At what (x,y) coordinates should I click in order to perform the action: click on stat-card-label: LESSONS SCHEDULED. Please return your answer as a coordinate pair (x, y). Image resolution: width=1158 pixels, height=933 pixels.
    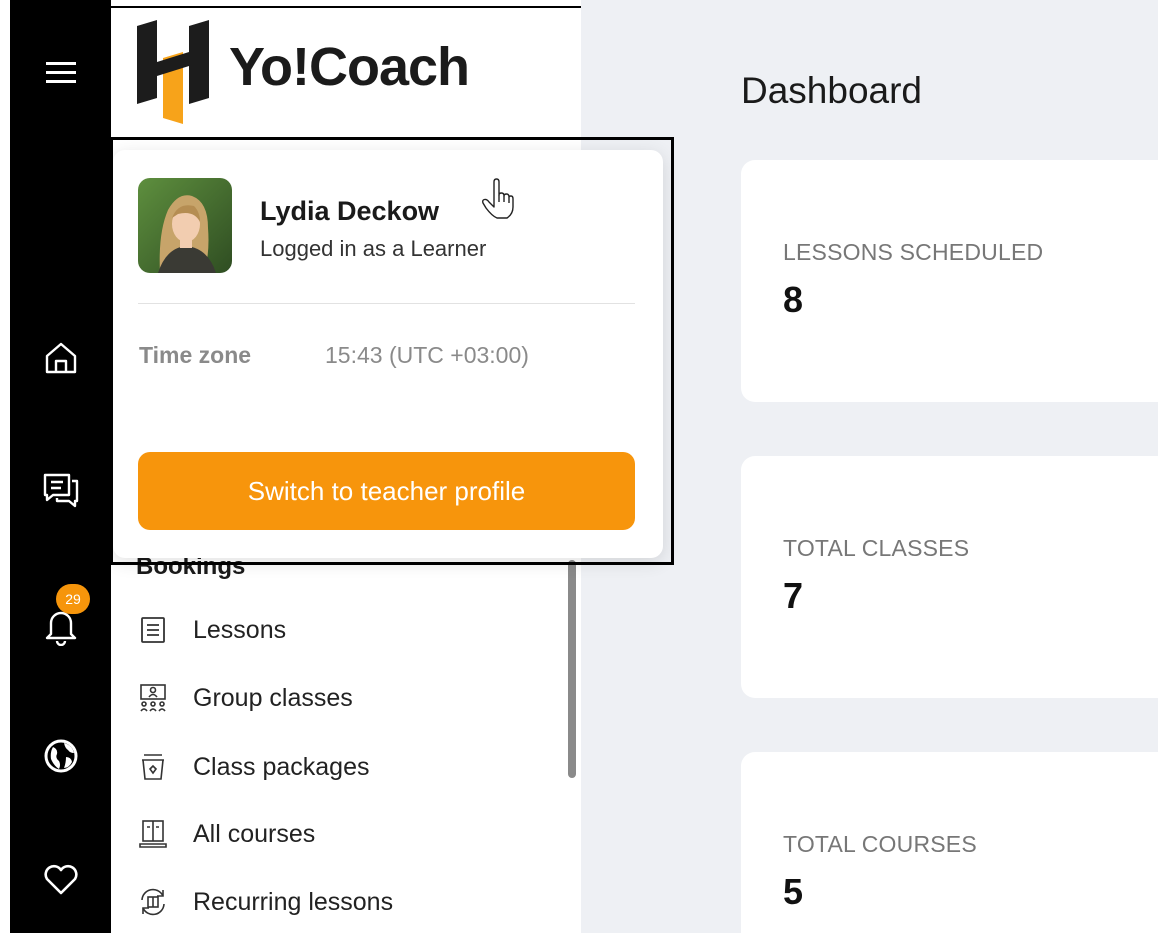
    Looking at the image, I should click on (913, 252).